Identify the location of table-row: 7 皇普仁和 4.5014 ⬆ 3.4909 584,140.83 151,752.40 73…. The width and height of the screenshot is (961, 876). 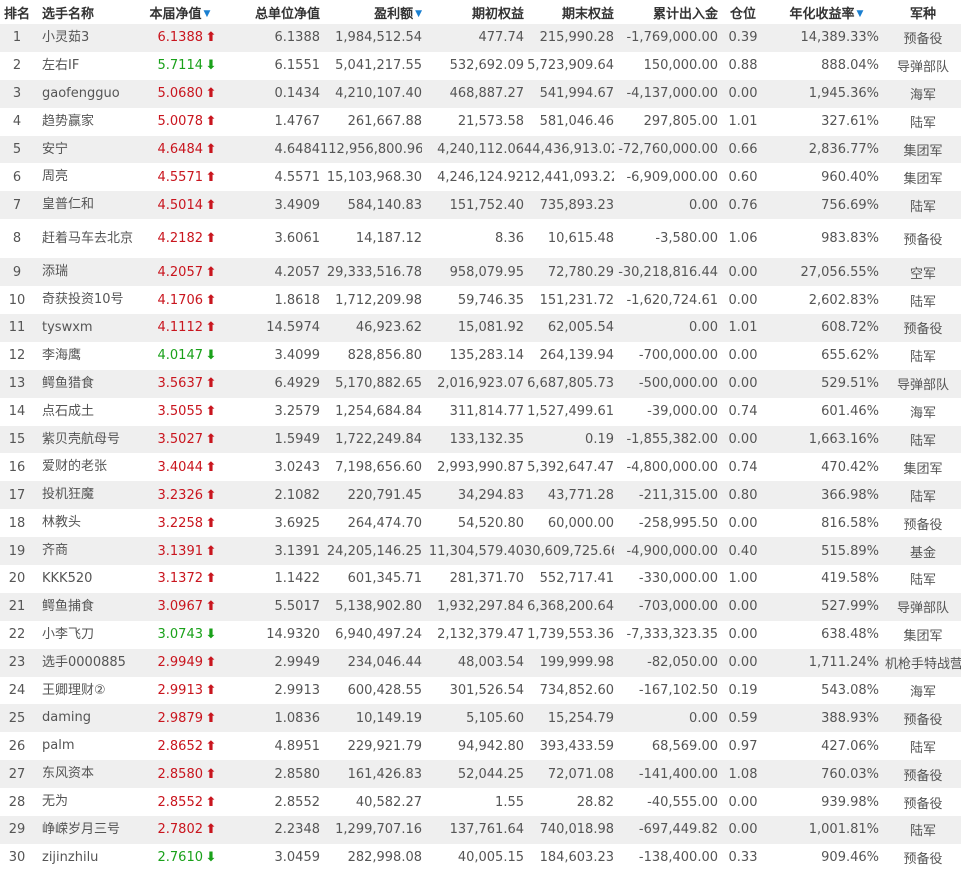
(480, 205).